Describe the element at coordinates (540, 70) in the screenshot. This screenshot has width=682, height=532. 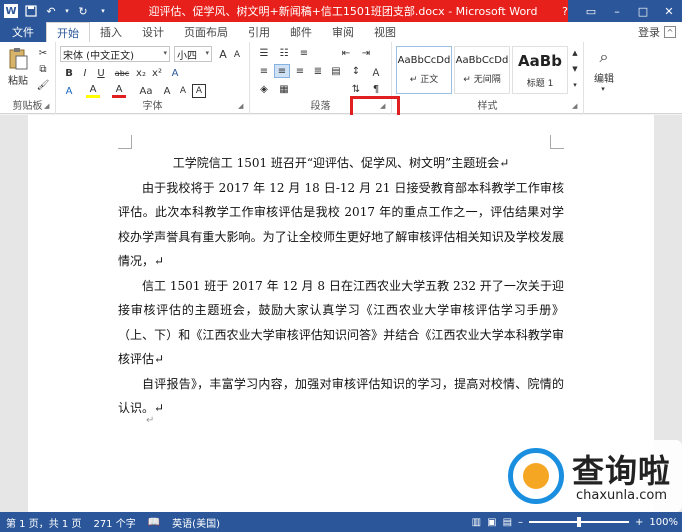
I see `style-heading-1: AaBb 标题 1` at that location.